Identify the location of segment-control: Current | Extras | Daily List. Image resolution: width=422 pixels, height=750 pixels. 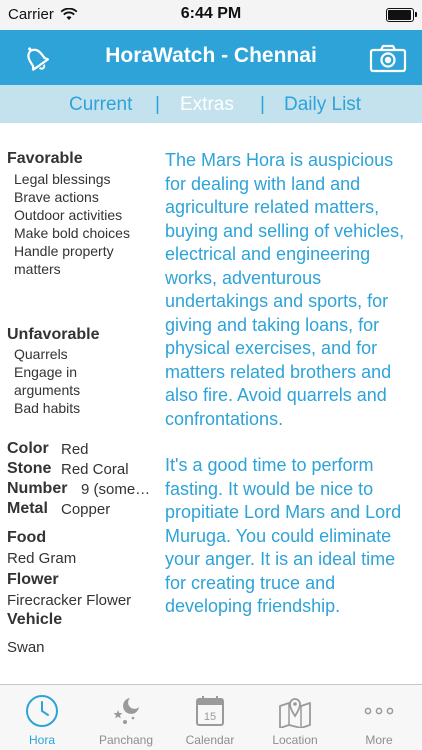
(211, 104).